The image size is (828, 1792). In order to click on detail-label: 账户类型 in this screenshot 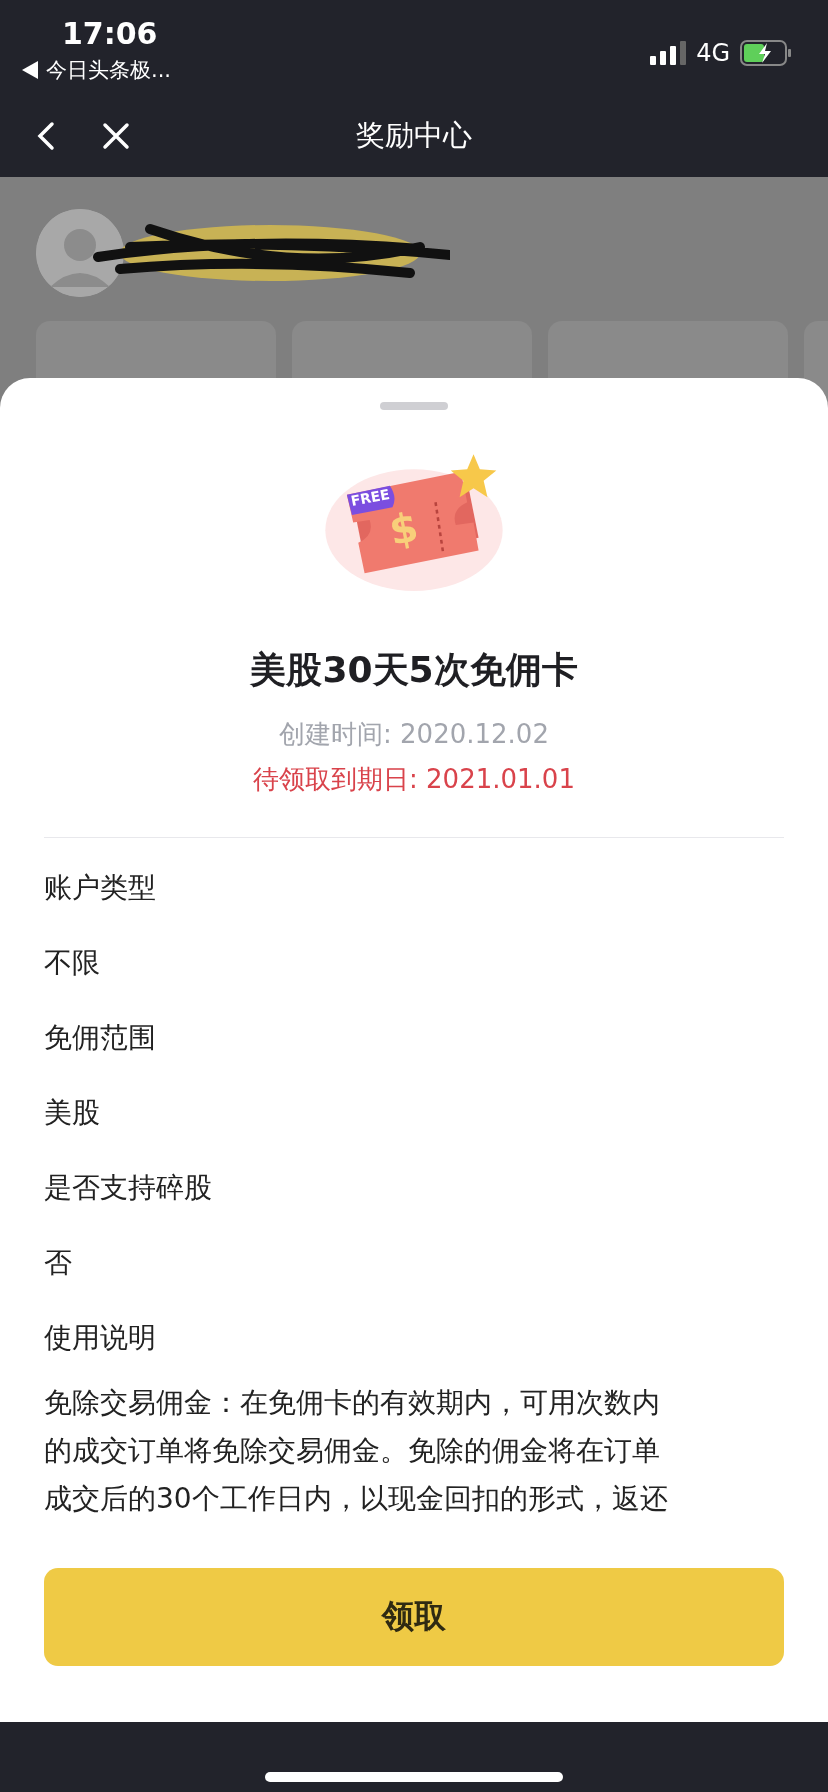, I will do `click(100, 888)`.